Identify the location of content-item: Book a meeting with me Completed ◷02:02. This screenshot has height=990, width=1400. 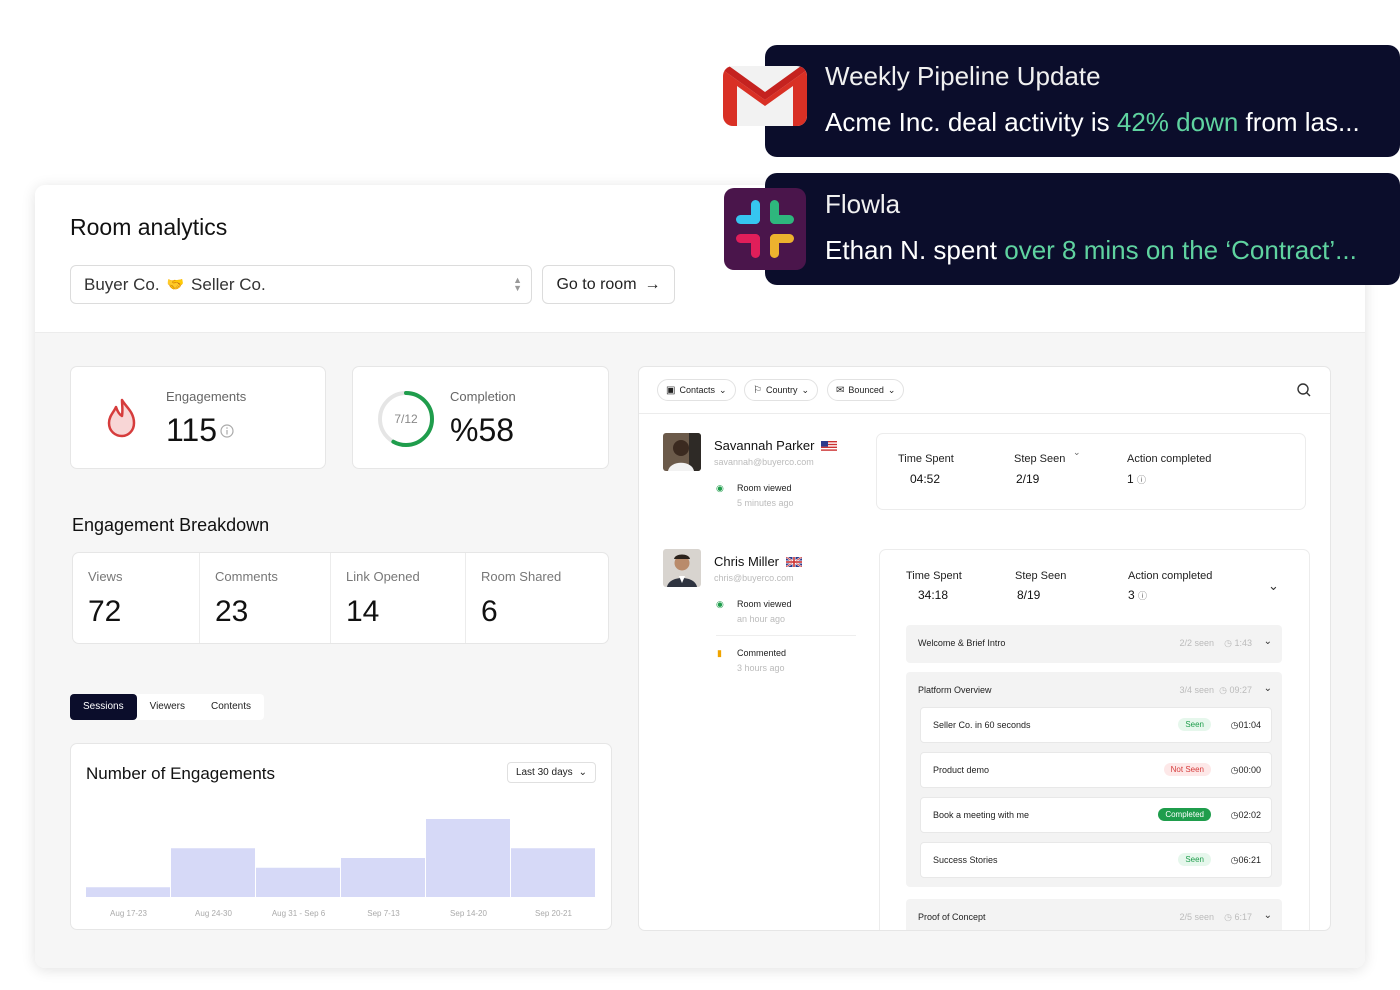
(1096, 815).